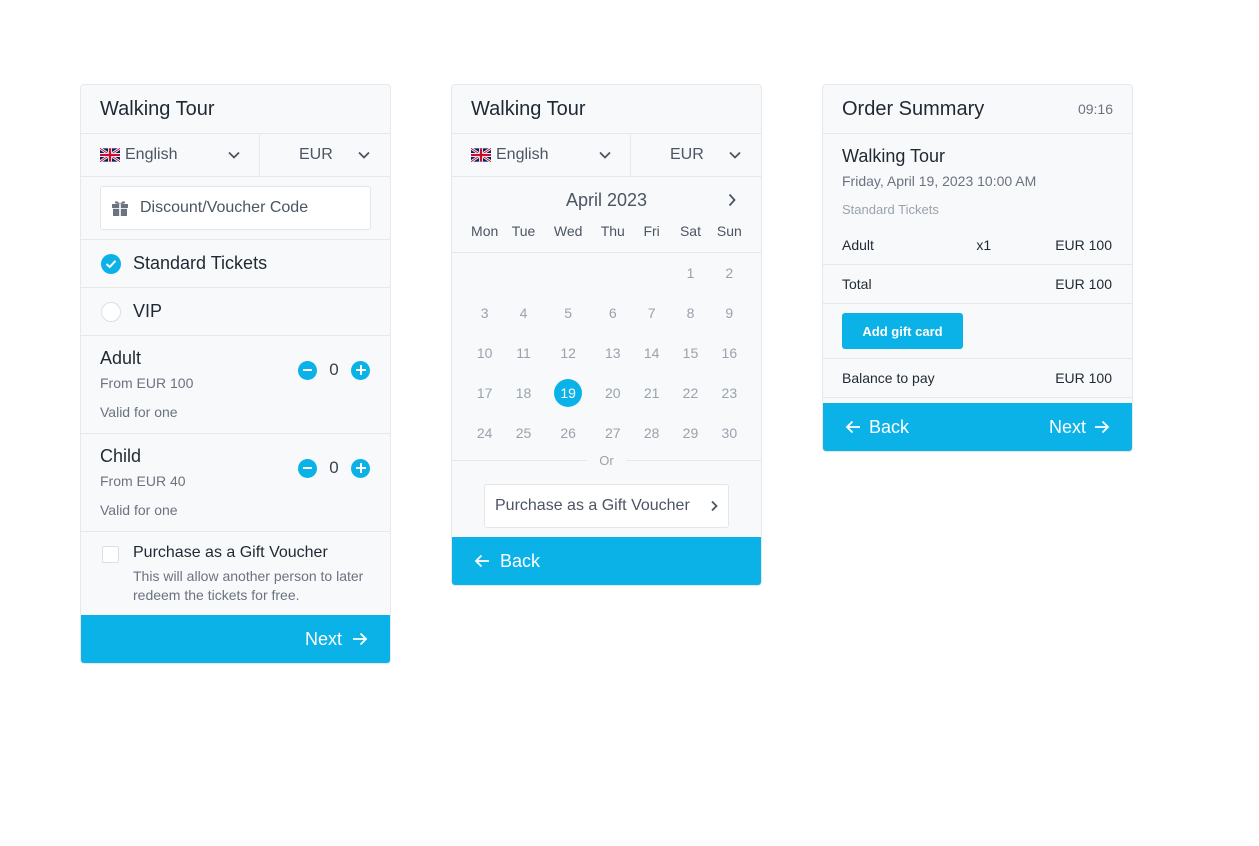 The image size is (1259, 846). Describe the element at coordinates (528, 108) in the screenshot. I see `page-title: Walking Tour` at that location.